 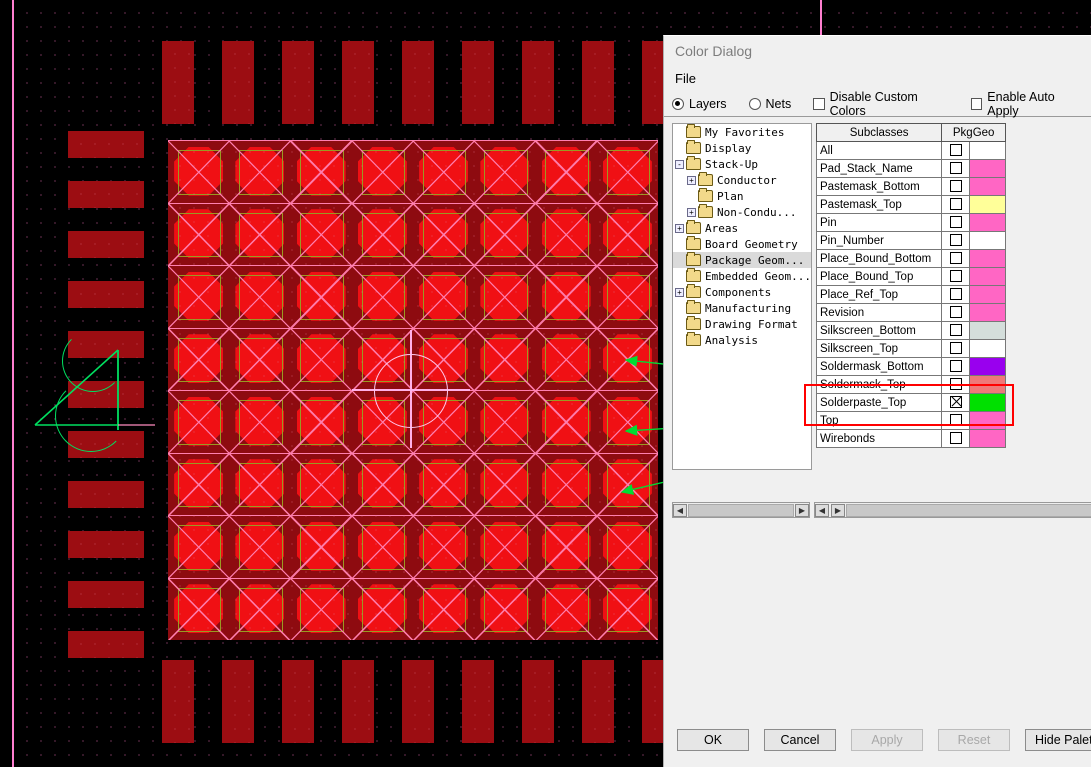 What do you see at coordinates (800, 740) in the screenshot?
I see `cancel-button: Cancel` at bounding box center [800, 740].